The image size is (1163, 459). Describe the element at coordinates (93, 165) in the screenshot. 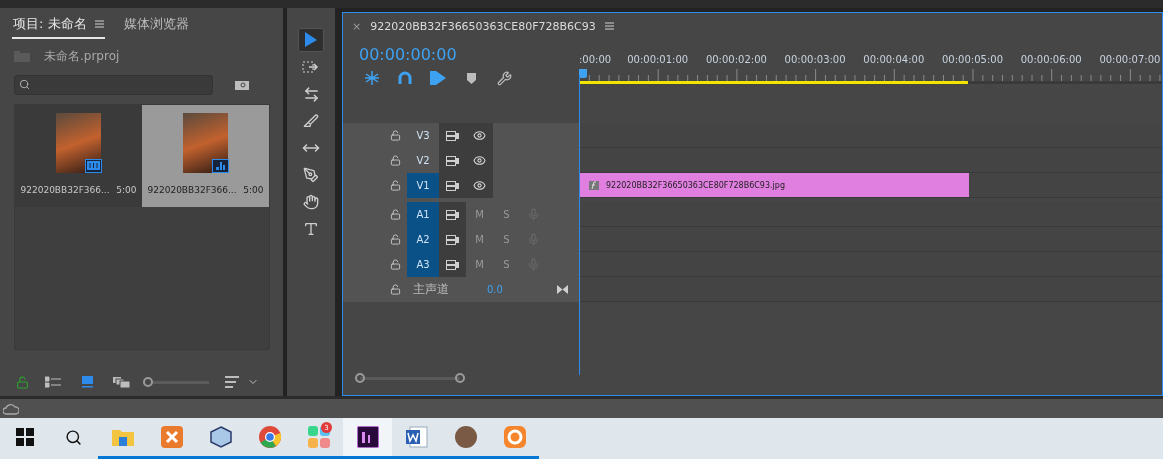

I see `film-badge-icon` at that location.